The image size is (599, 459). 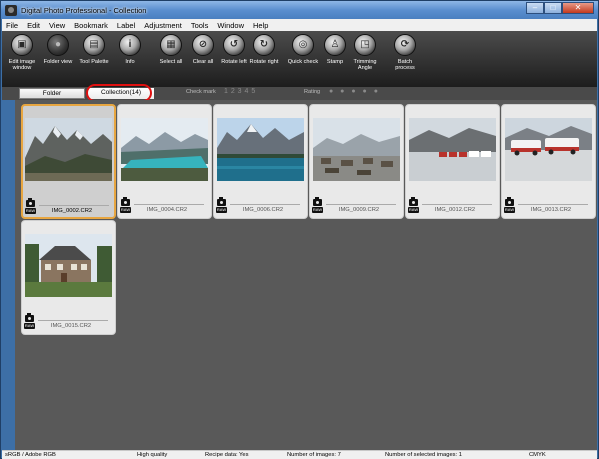 What do you see at coordinates (551, 210) in the screenshot?
I see `thumbnail-filename: IMG_0013.CR2` at bounding box center [551, 210].